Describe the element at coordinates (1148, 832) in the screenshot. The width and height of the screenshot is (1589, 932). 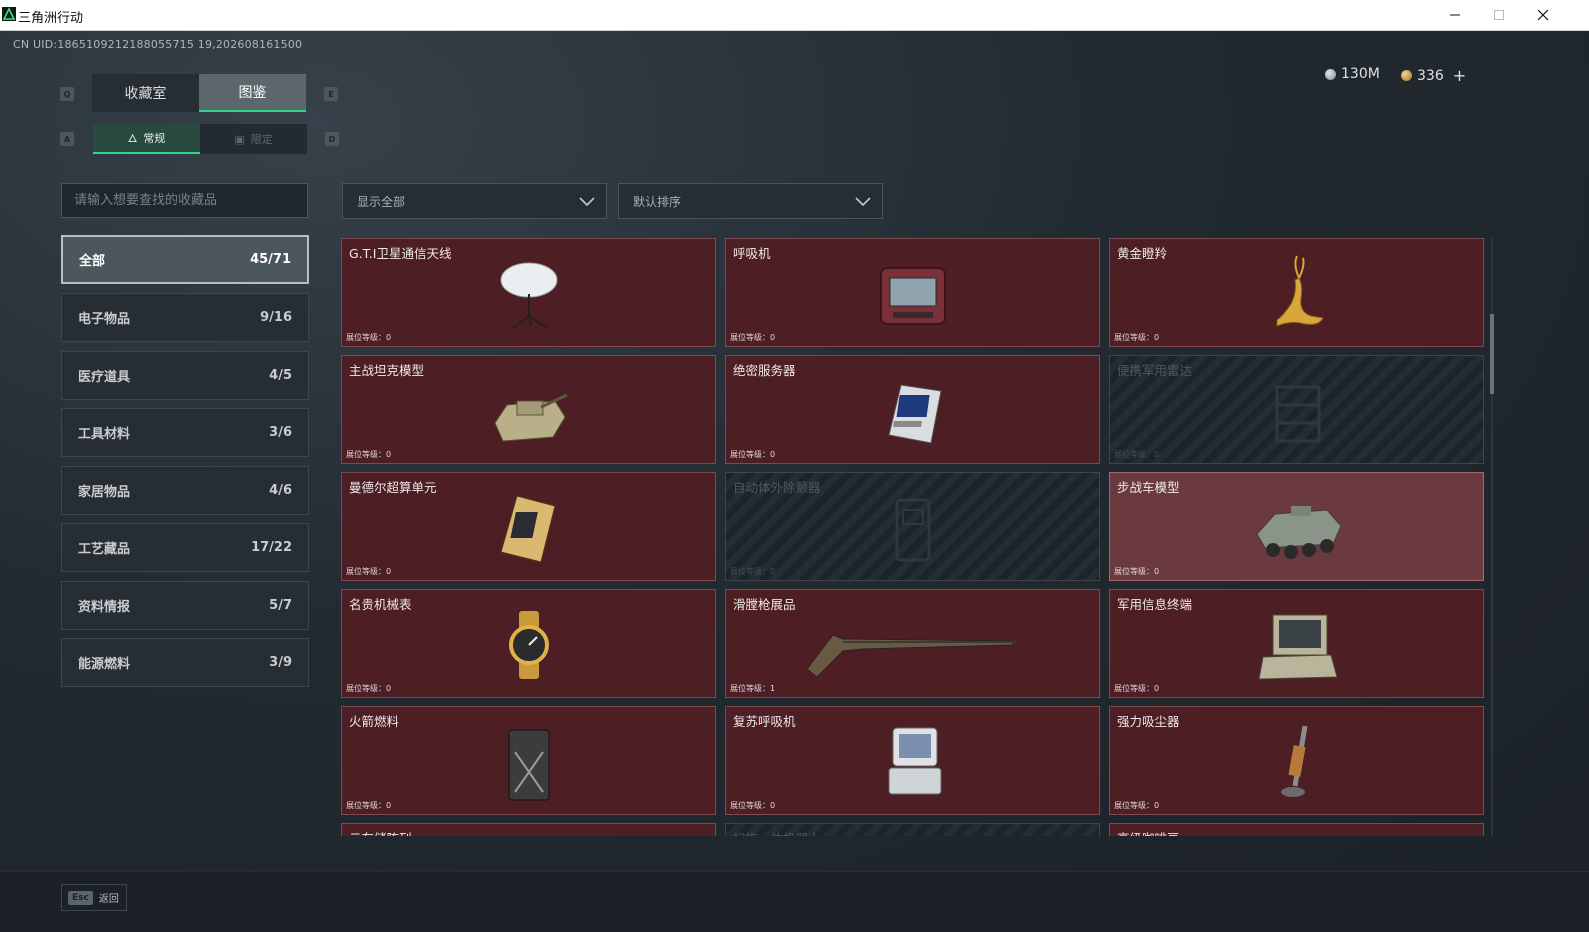
I see `item-name: 高级咖啡豆` at that location.